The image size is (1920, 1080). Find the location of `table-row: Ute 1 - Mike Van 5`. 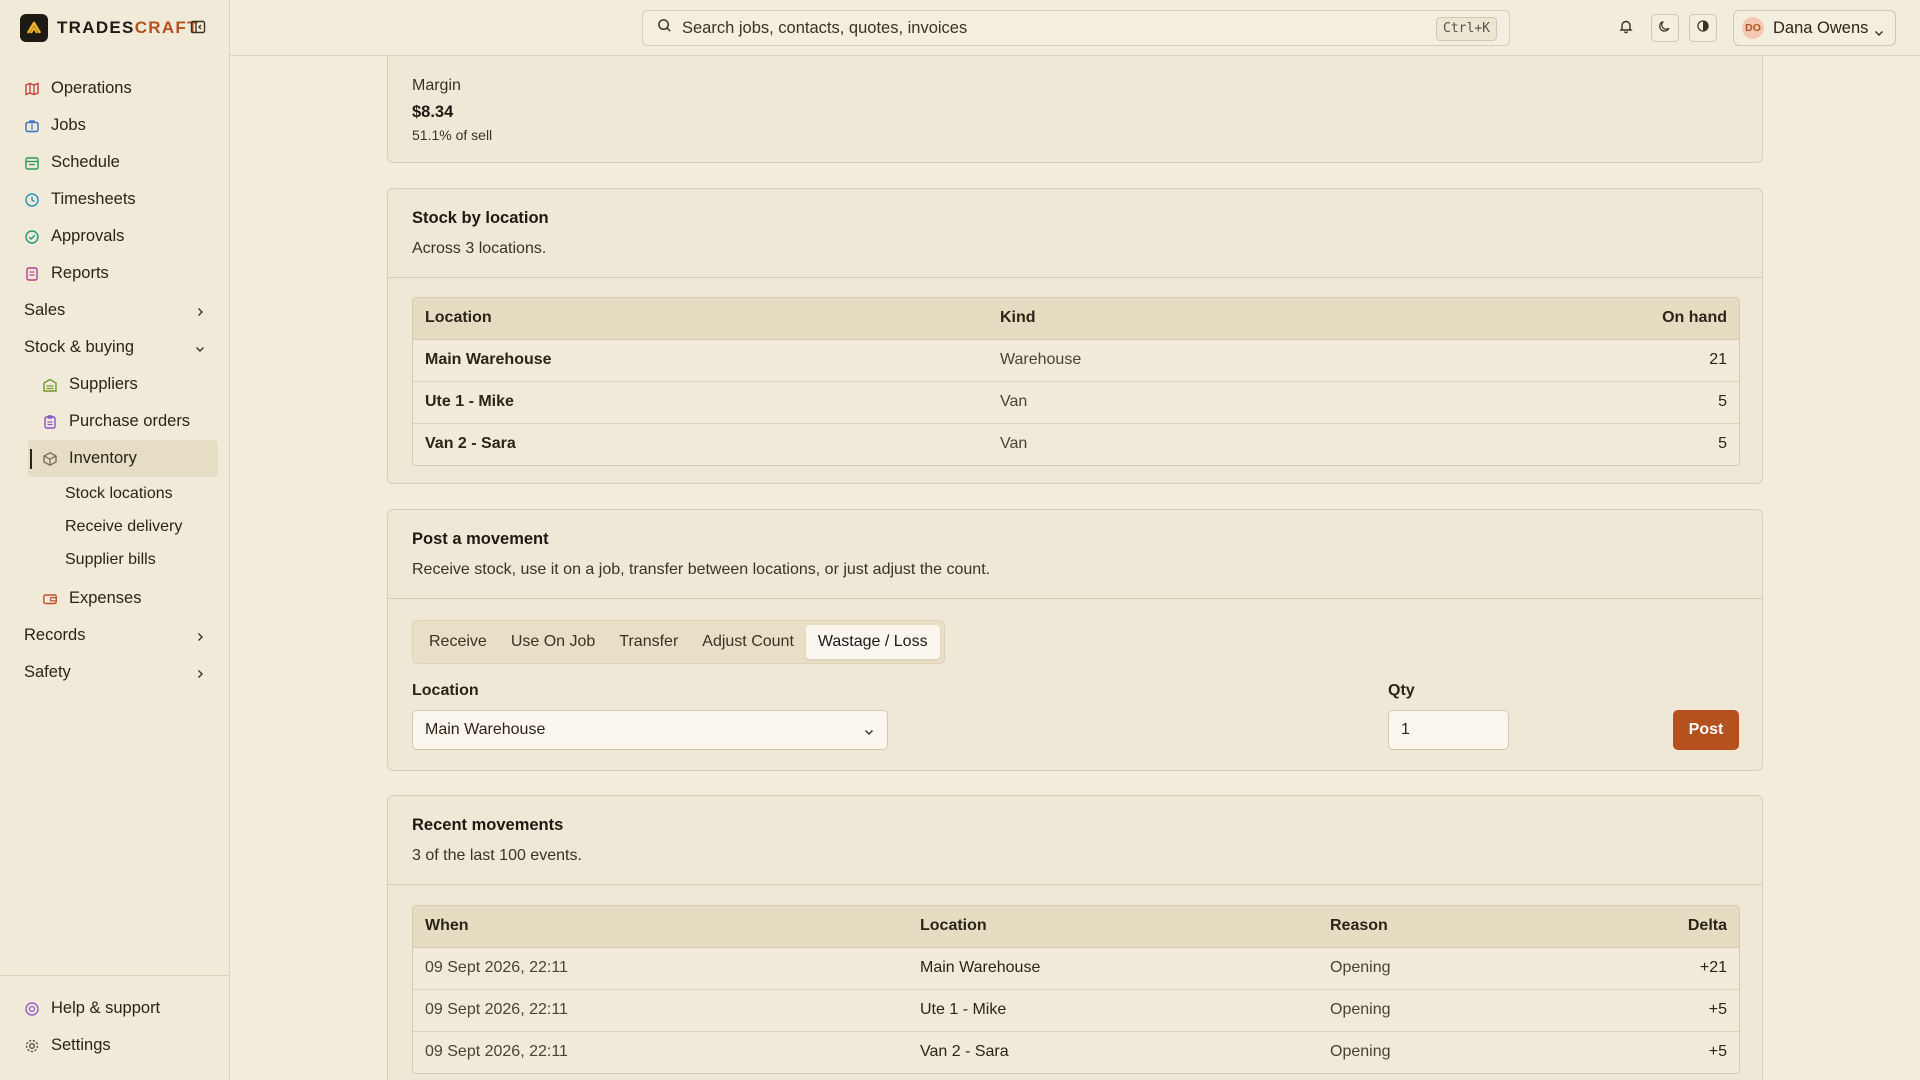

table-row: Ute 1 - Mike Van 5 is located at coordinates (1076, 402).